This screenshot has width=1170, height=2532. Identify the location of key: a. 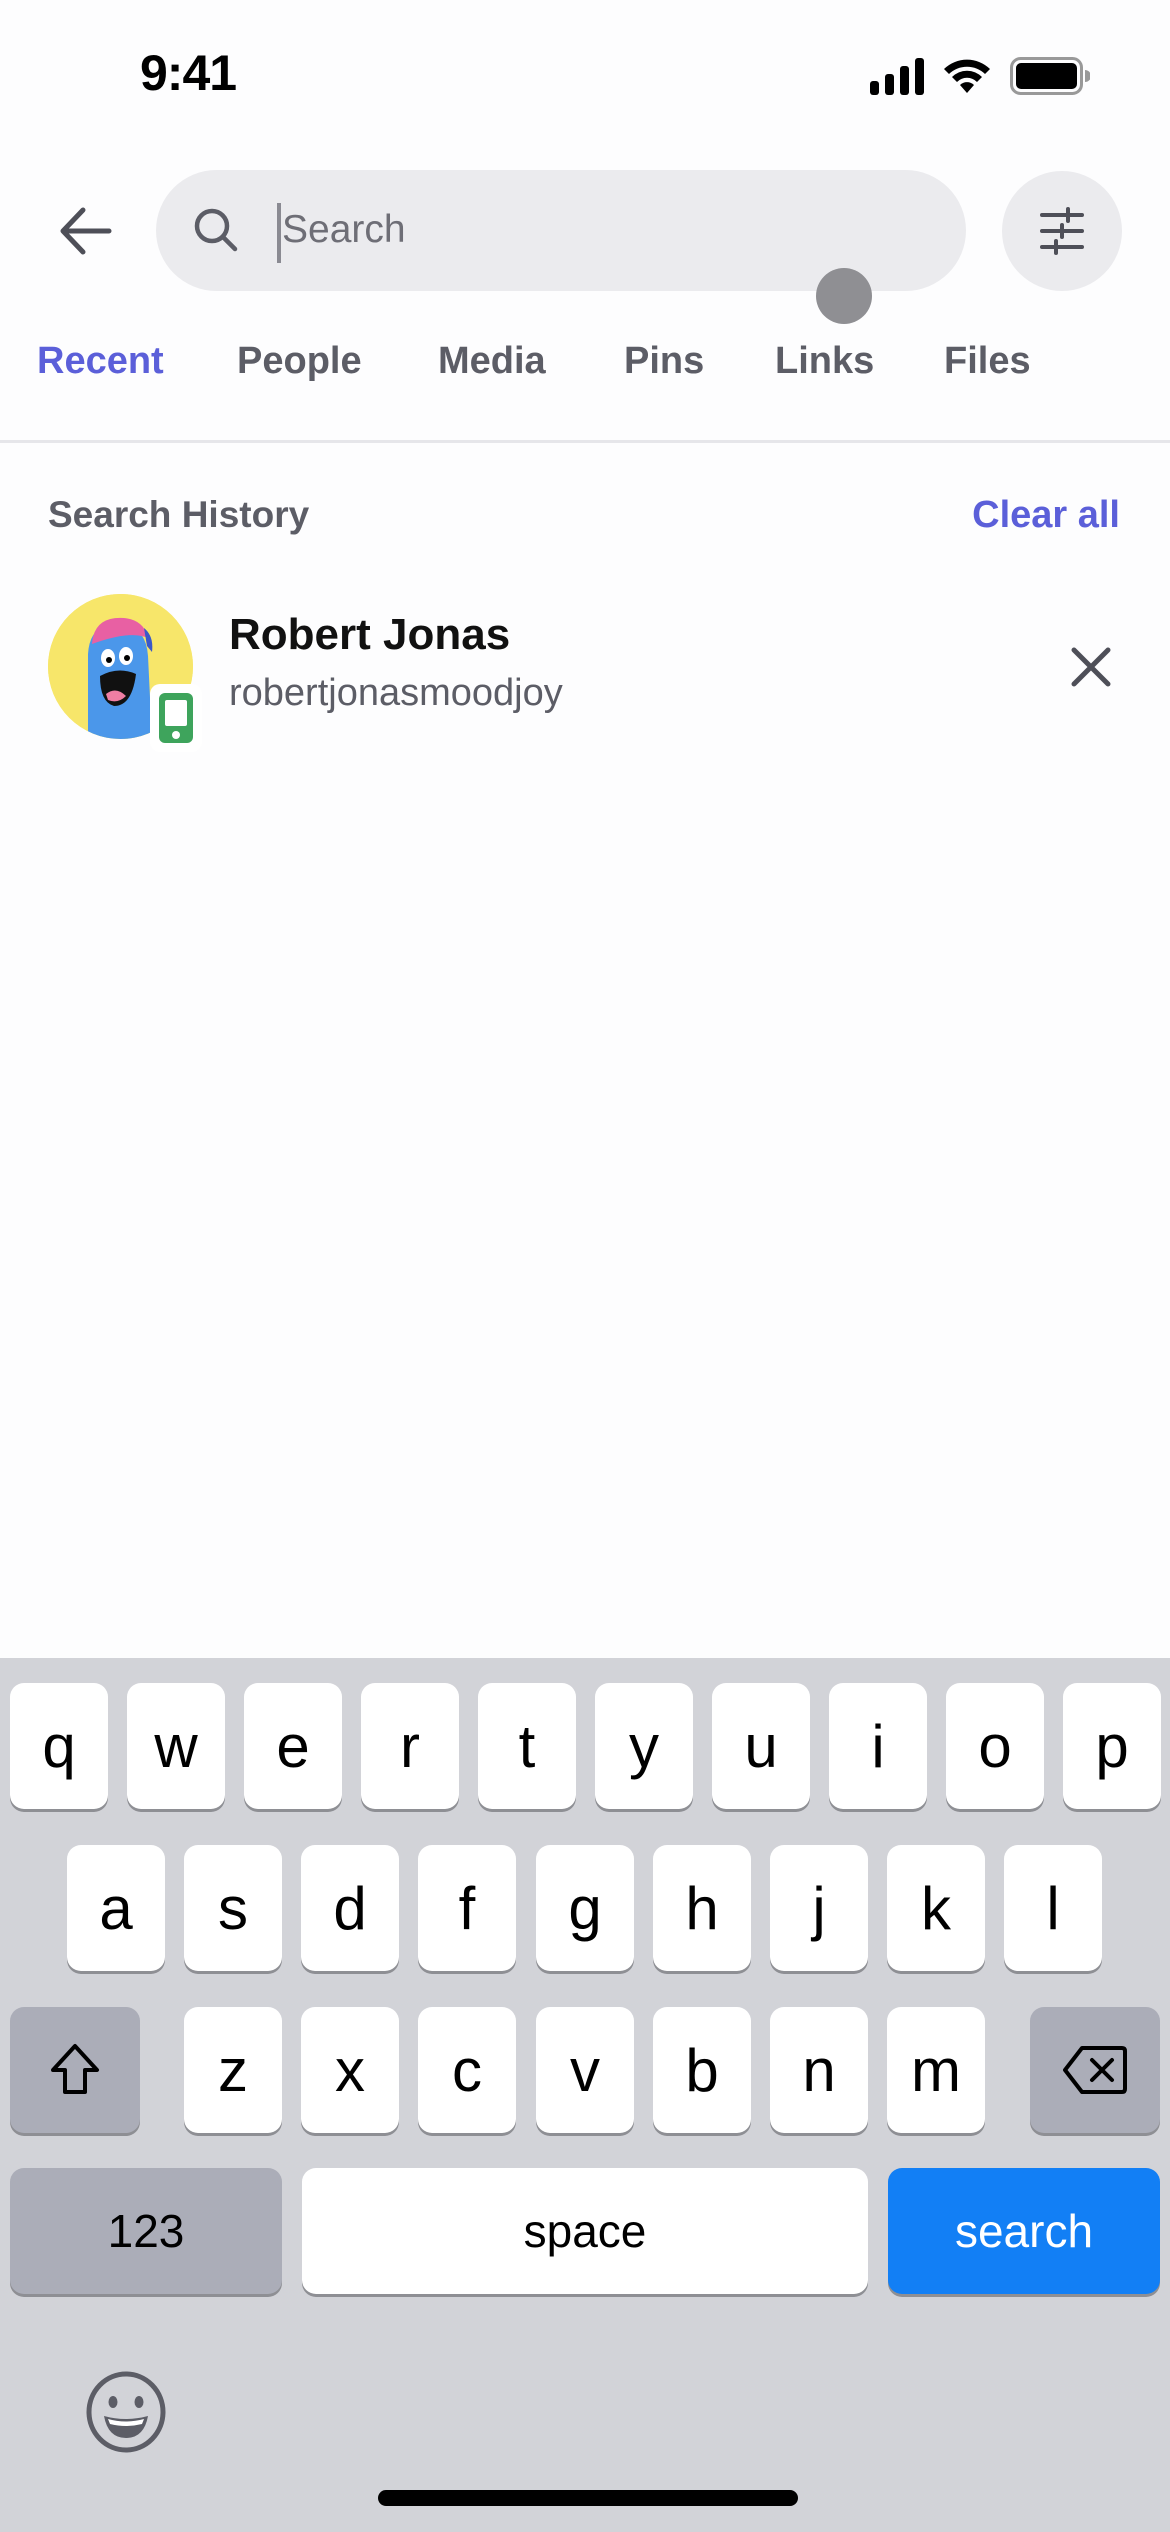
(116, 1908).